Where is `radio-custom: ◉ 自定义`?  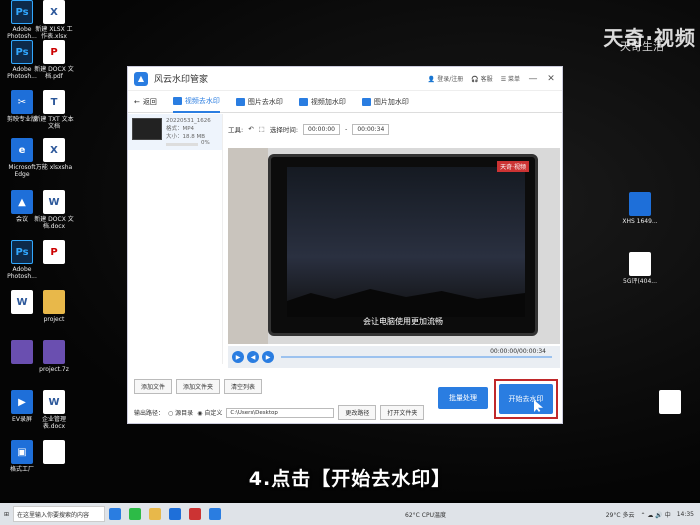 radio-custom: ◉ 自定义 is located at coordinates (209, 412).